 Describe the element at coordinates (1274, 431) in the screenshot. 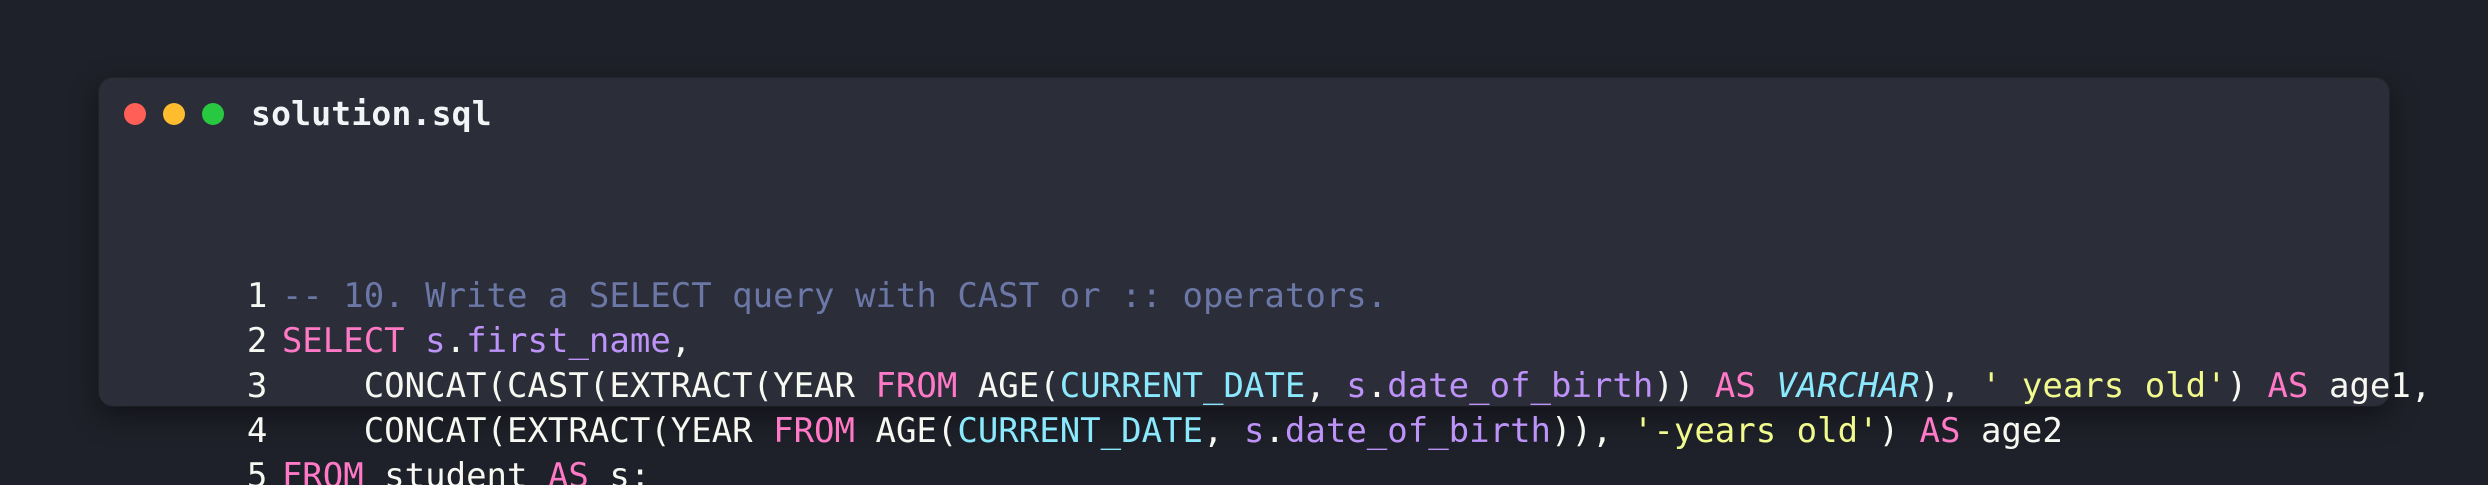

I see `code-token: .` at that location.